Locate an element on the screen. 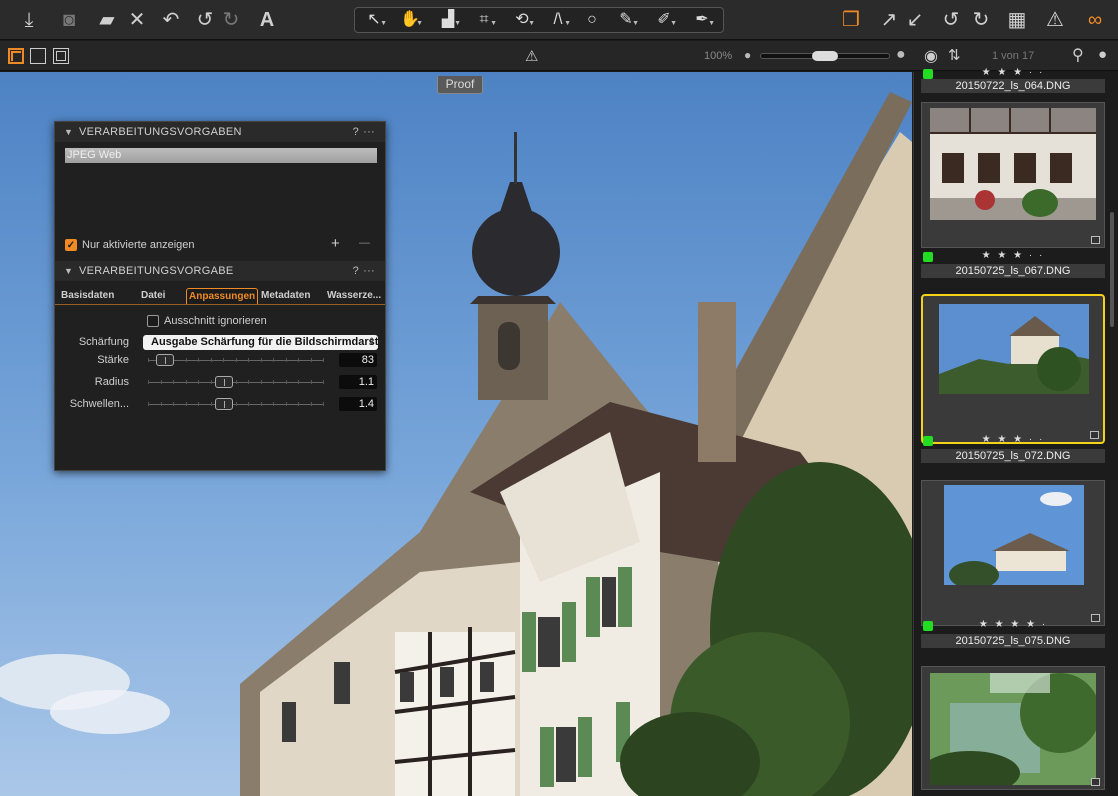 Image resolution: width=1118 pixels, height=796 pixels. import-icon: ⤓ is located at coordinates (29, 20).